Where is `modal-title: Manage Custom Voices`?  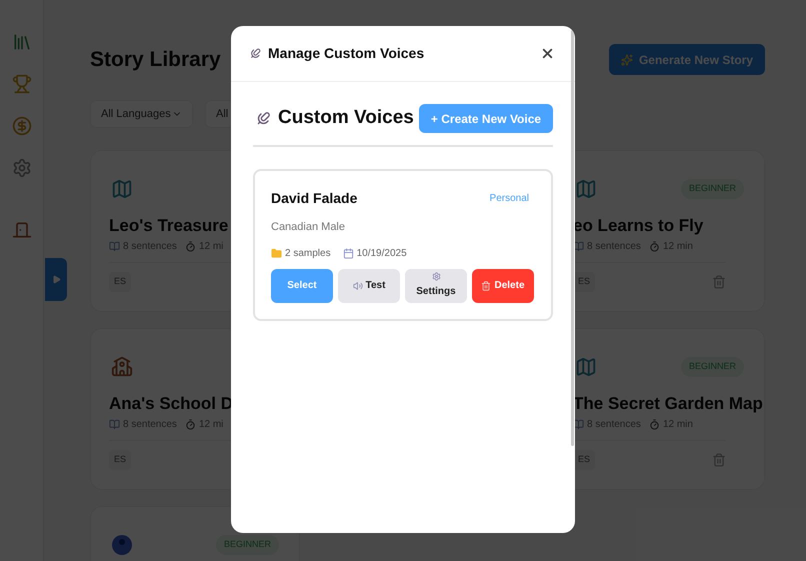 modal-title: Manage Custom Voices is located at coordinates (346, 53).